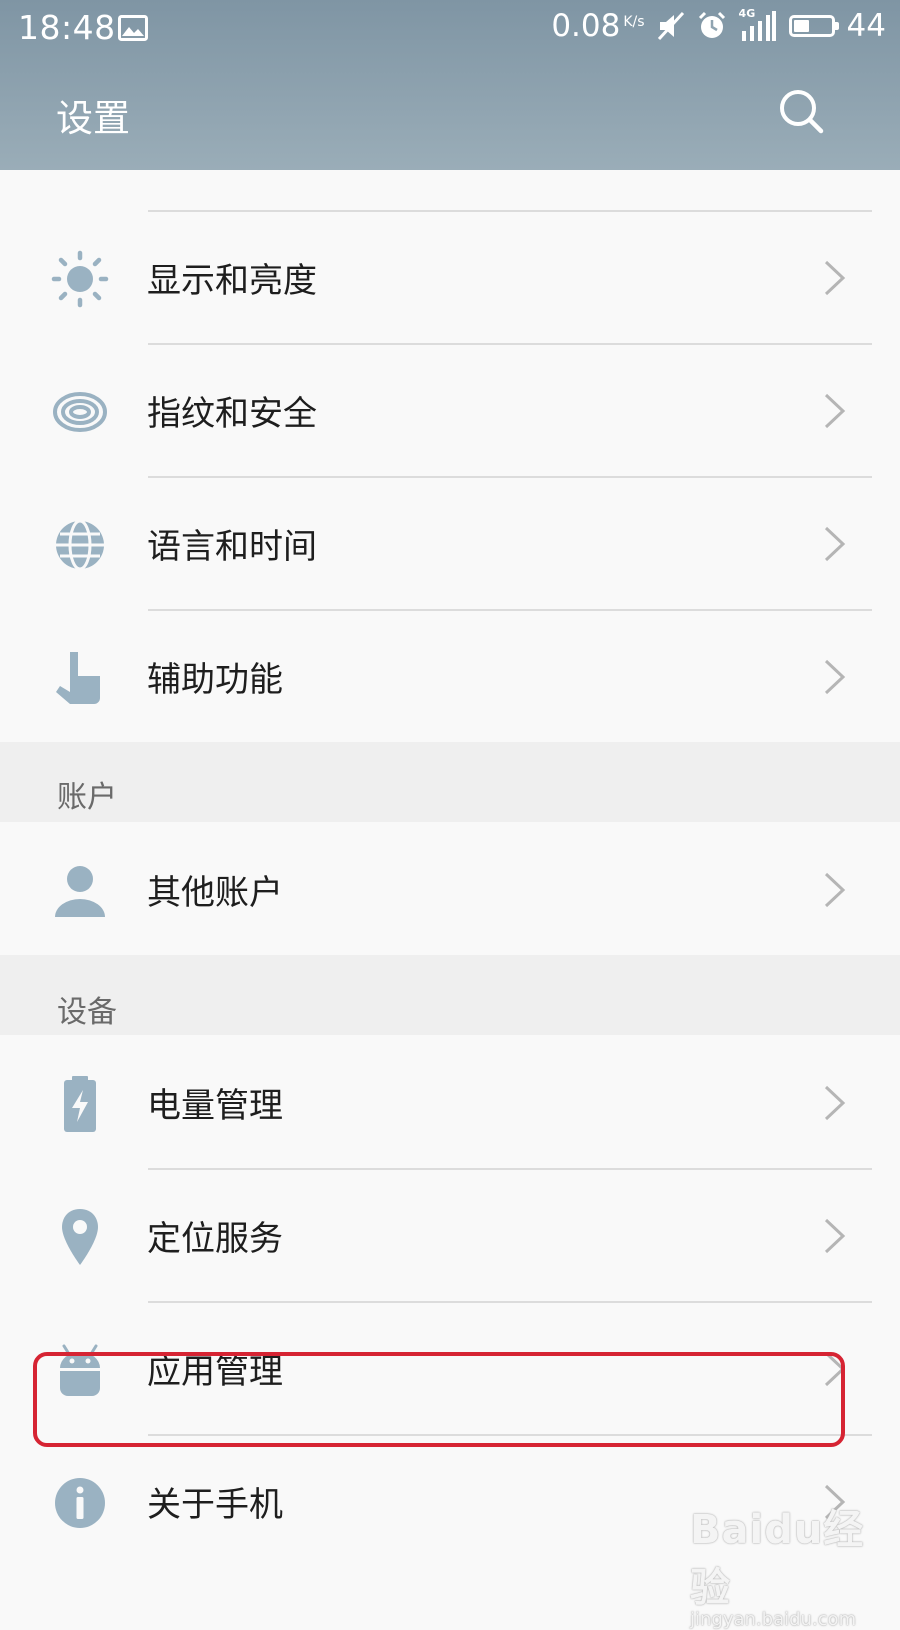  What do you see at coordinates (80, 891) in the screenshot?
I see `person-icon` at bounding box center [80, 891].